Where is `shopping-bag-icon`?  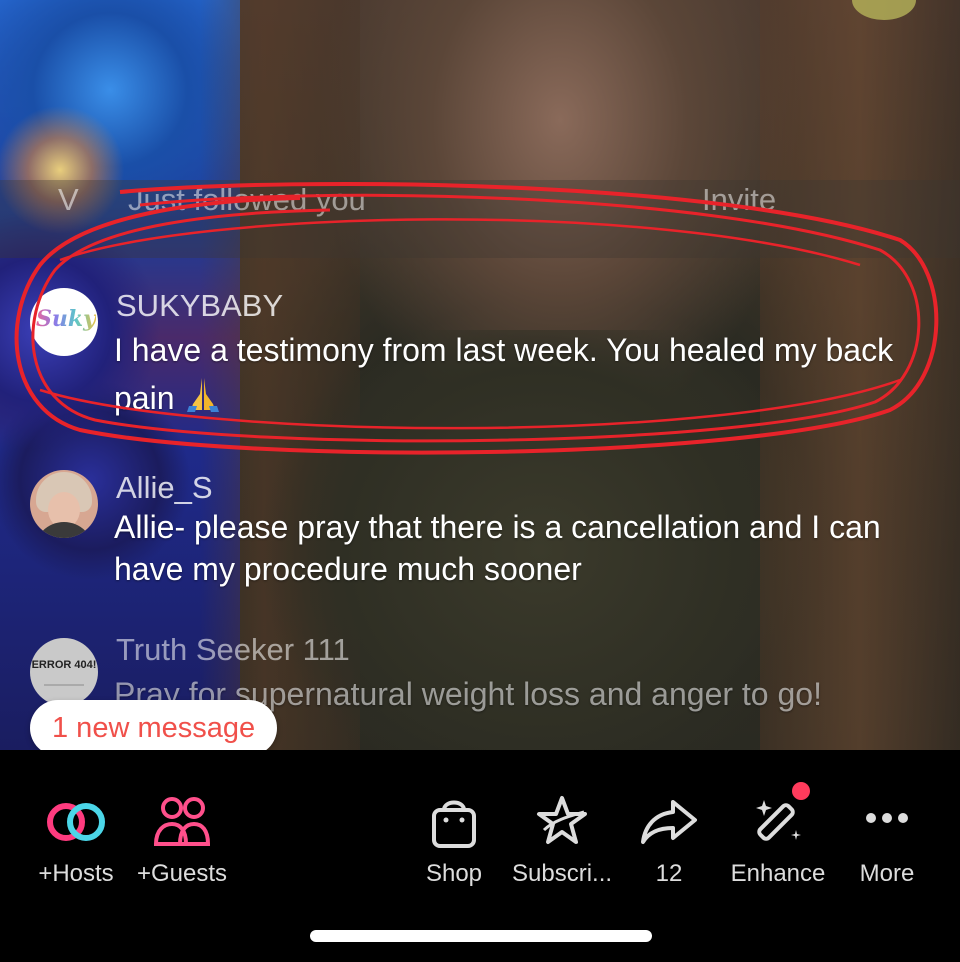 shopping-bag-icon is located at coordinates (454, 822).